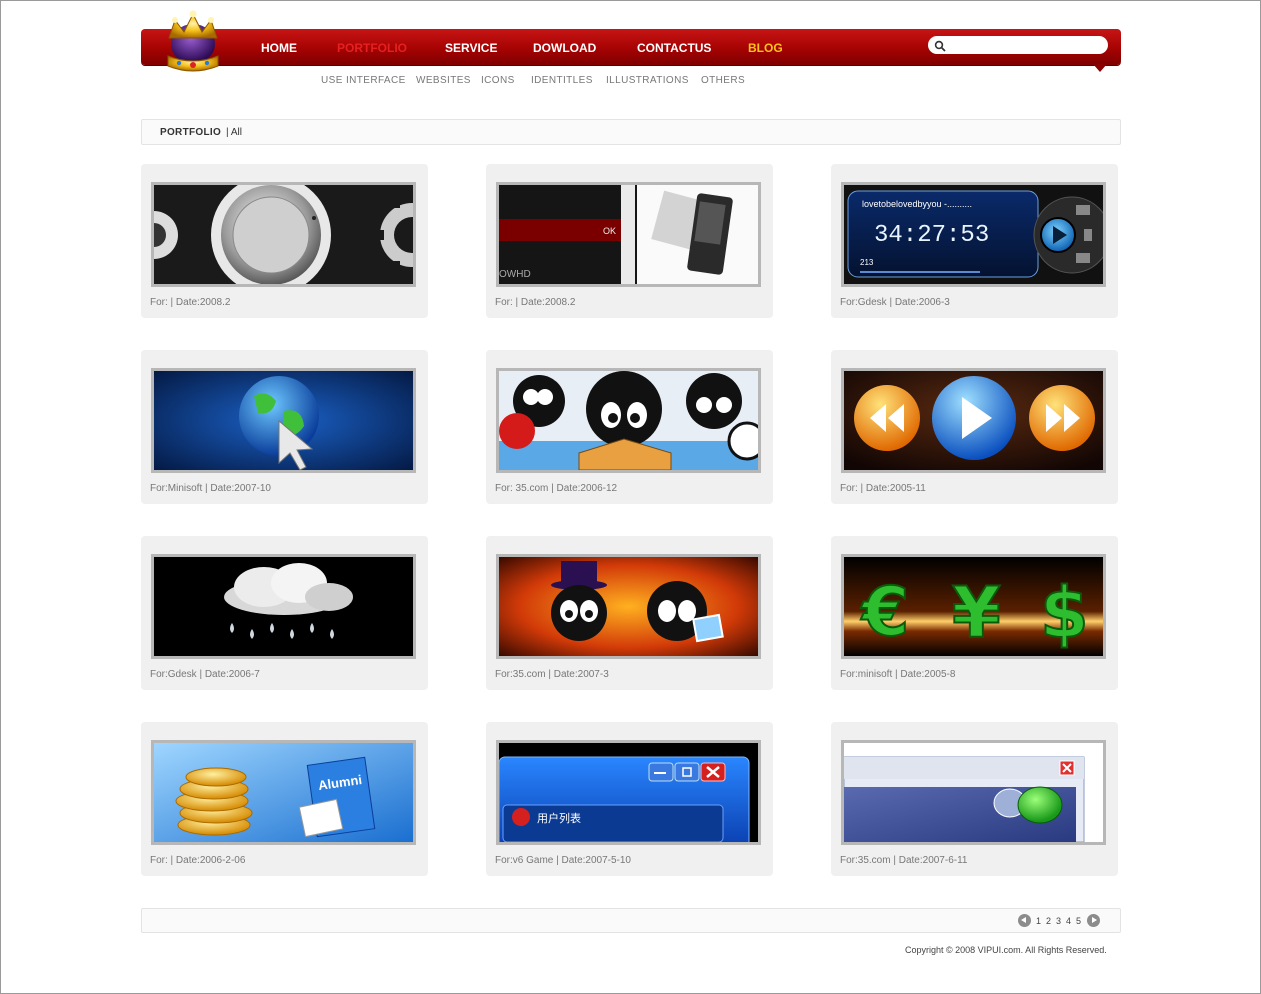 The width and height of the screenshot is (1261, 994). Describe the element at coordinates (363, 80) in the screenshot. I see `subnav-use-interface: USE INTERFACE` at that location.